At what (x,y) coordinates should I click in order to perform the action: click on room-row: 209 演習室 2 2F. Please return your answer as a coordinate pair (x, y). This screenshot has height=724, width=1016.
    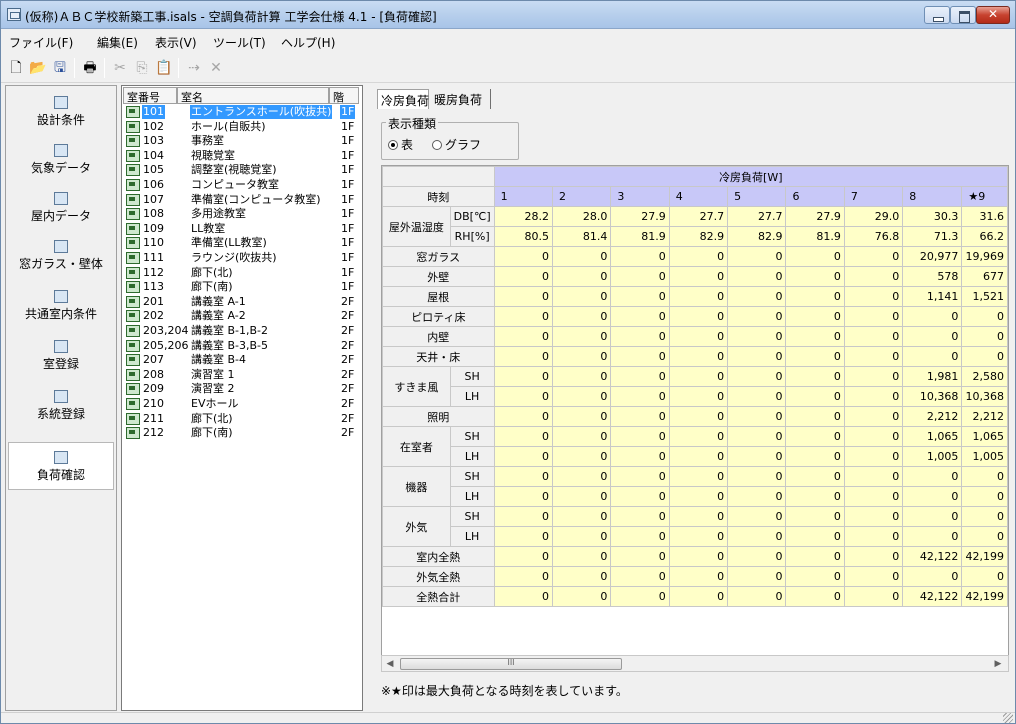
    Looking at the image, I should click on (242, 389).